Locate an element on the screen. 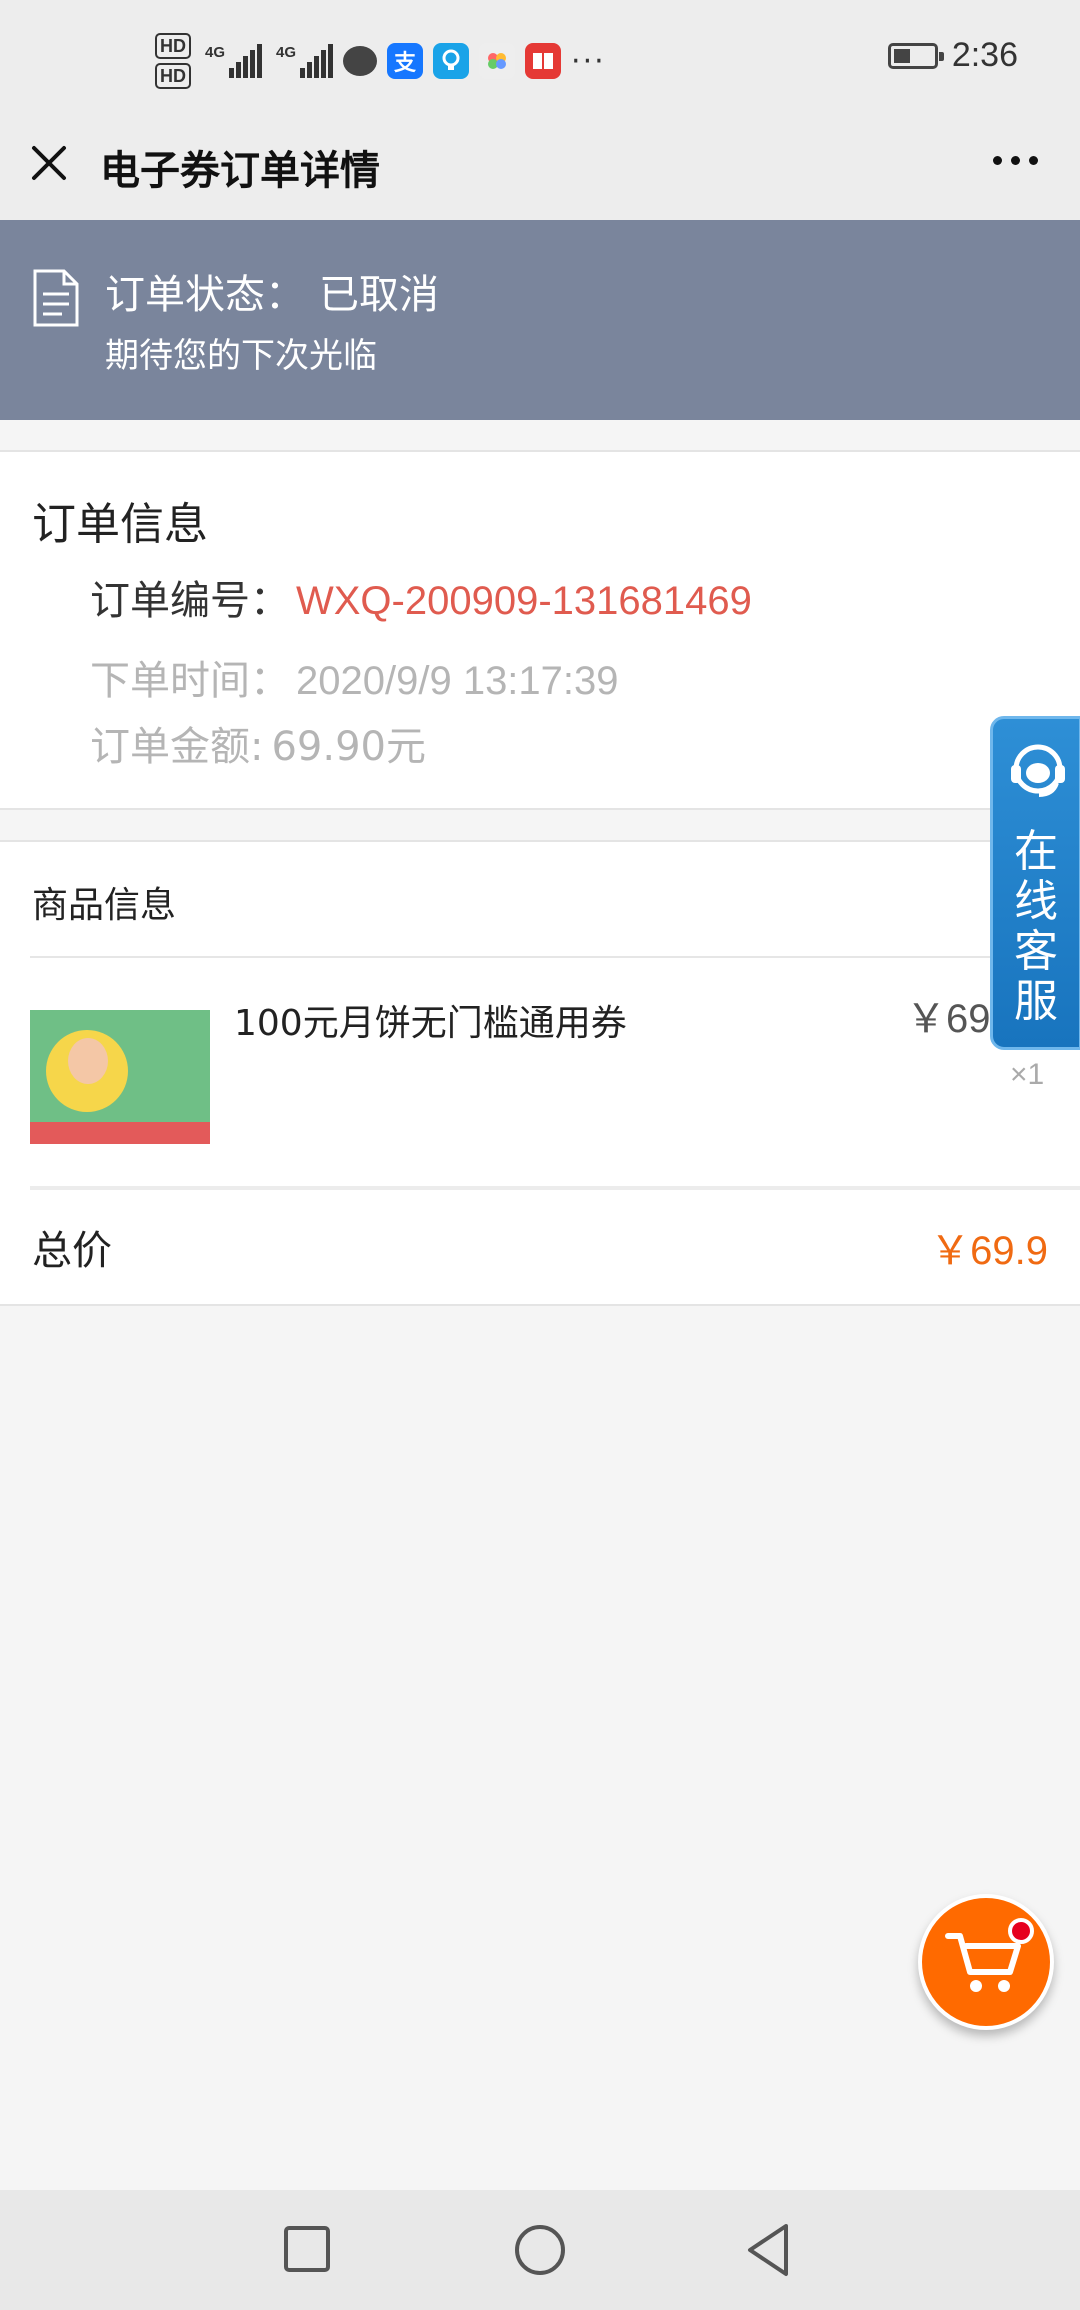  back-icon is located at coordinates (770, 2250).